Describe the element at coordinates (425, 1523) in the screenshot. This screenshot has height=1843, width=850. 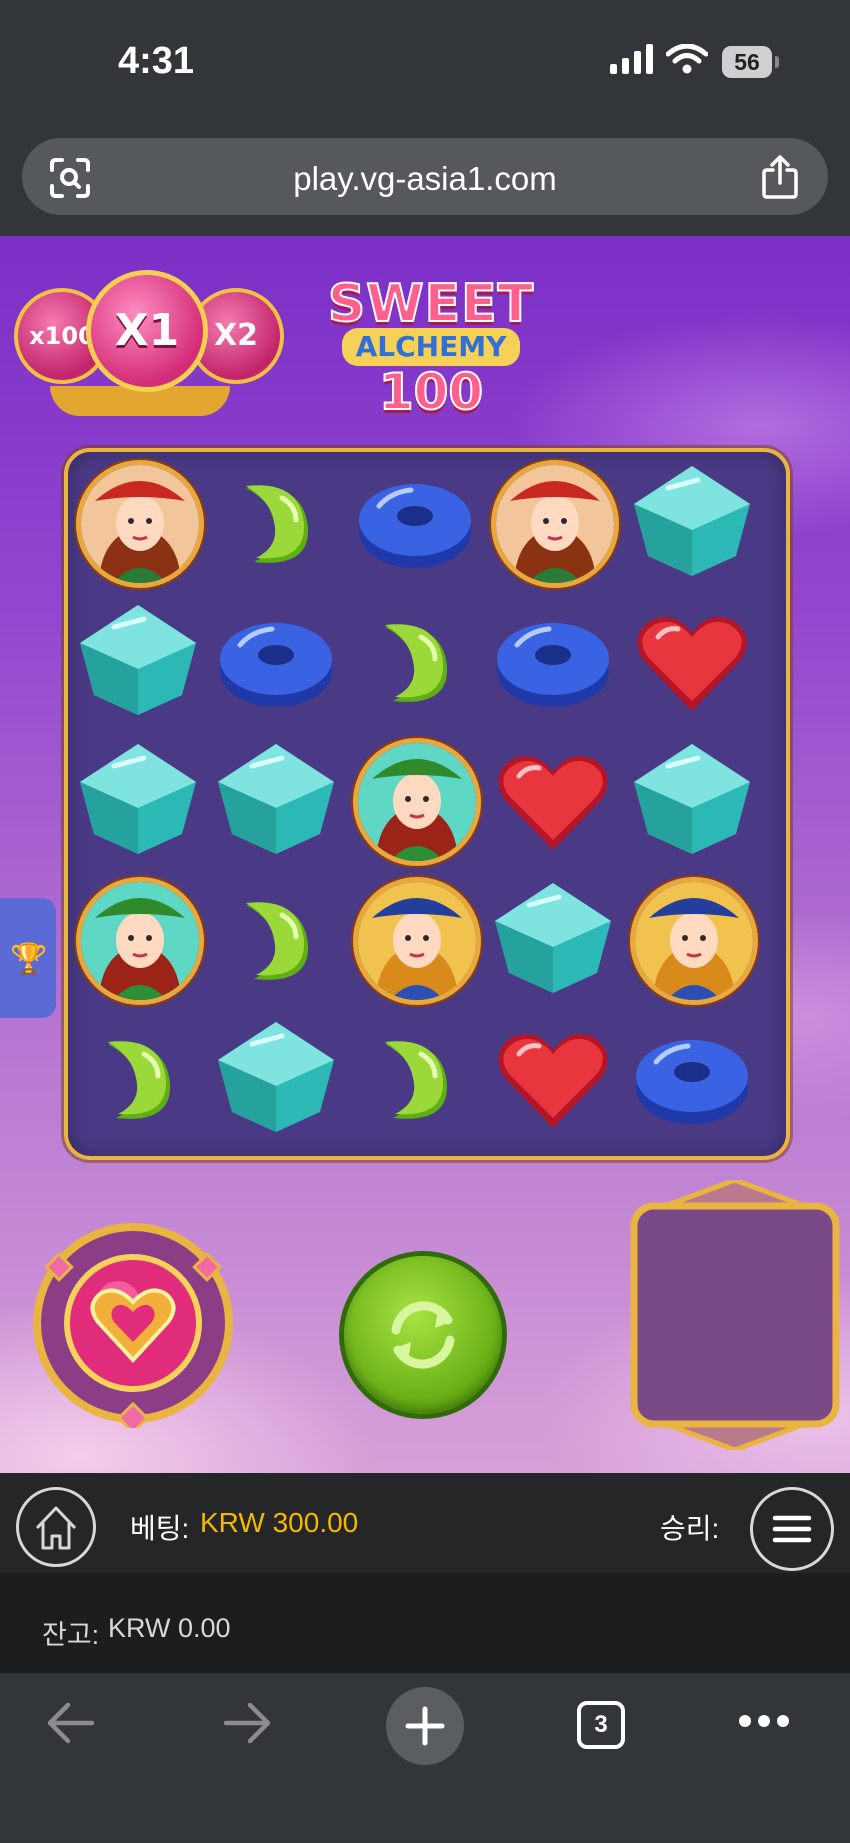
I see `bet-bar: 베팅: KRW 300.00 승리:` at that location.